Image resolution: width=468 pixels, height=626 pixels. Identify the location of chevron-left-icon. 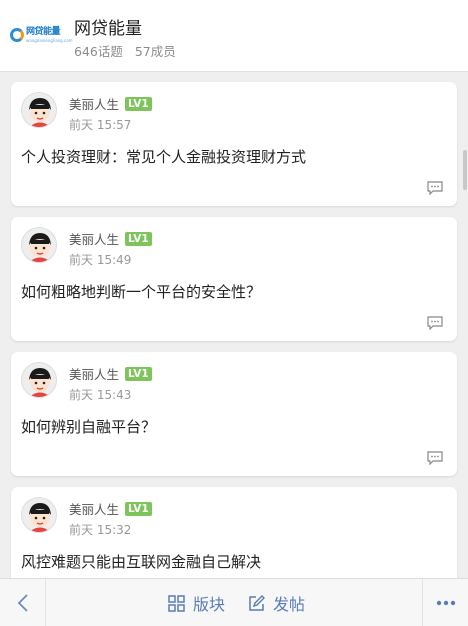
(22, 602).